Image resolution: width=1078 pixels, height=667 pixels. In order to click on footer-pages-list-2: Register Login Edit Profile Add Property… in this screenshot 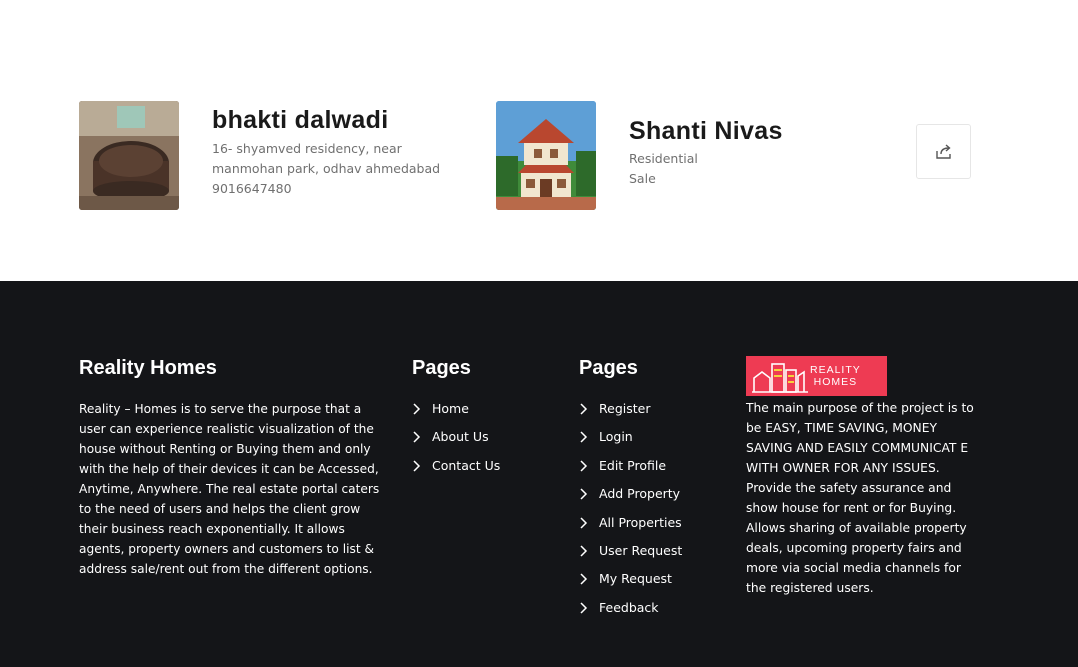, I will do `click(630, 512)`.